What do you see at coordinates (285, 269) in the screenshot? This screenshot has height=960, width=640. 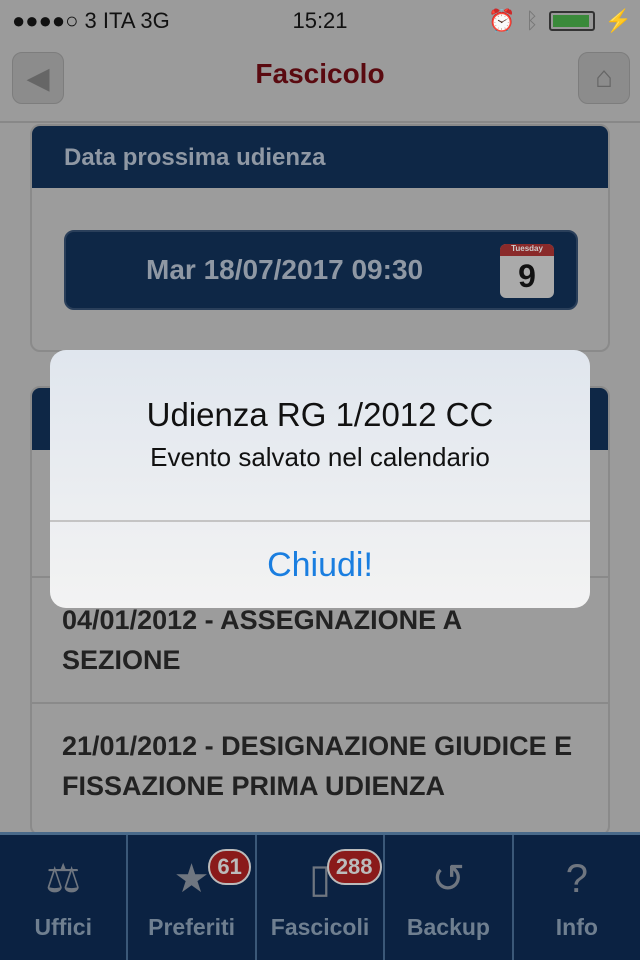 I see `hearing-date: Mar 18/07/2017 09:30` at bounding box center [285, 269].